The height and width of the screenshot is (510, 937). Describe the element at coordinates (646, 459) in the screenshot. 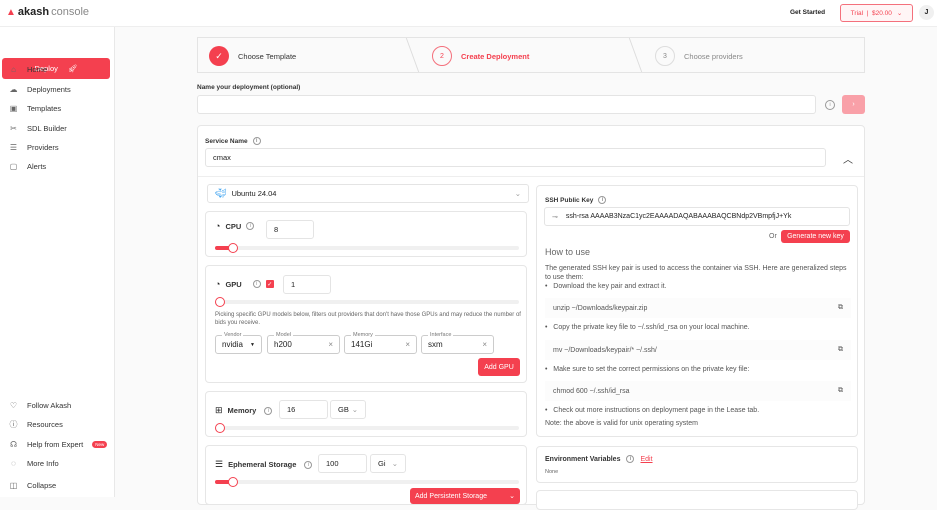

I see `env-edit-link: Edit` at that location.